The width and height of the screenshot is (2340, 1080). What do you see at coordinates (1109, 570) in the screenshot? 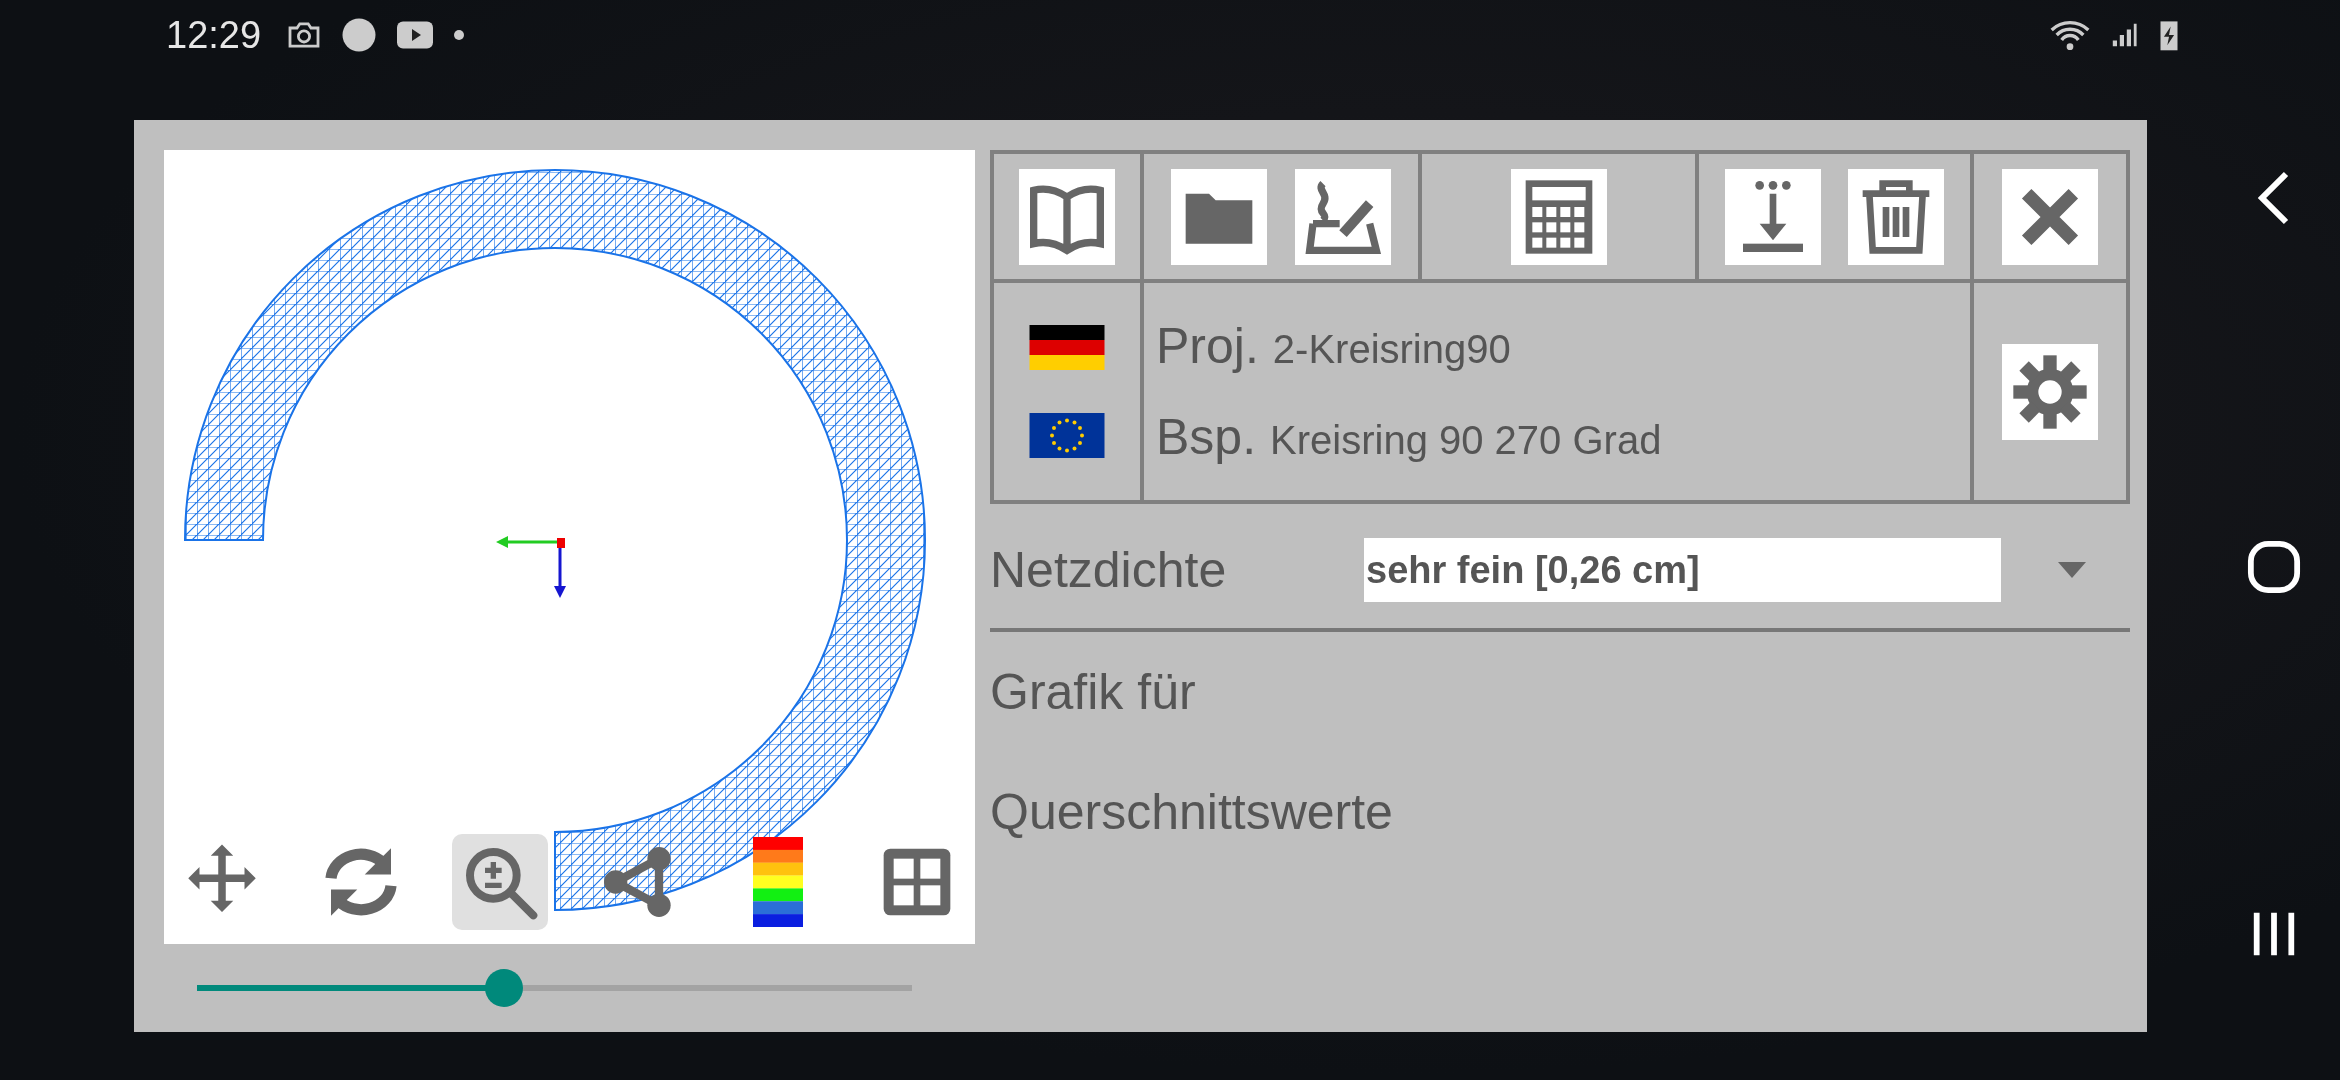
I see `mesh-density-label: Netzdichte` at bounding box center [1109, 570].